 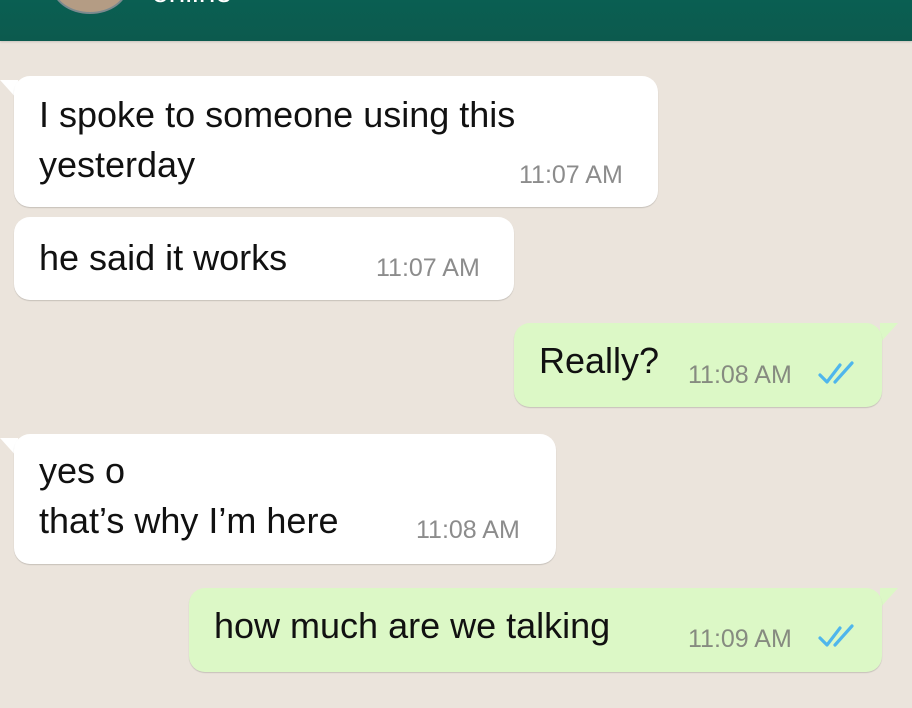 I want to click on message-bubble-outgoing: how much are we talking 11:09 AM, so click(x=535, y=630).